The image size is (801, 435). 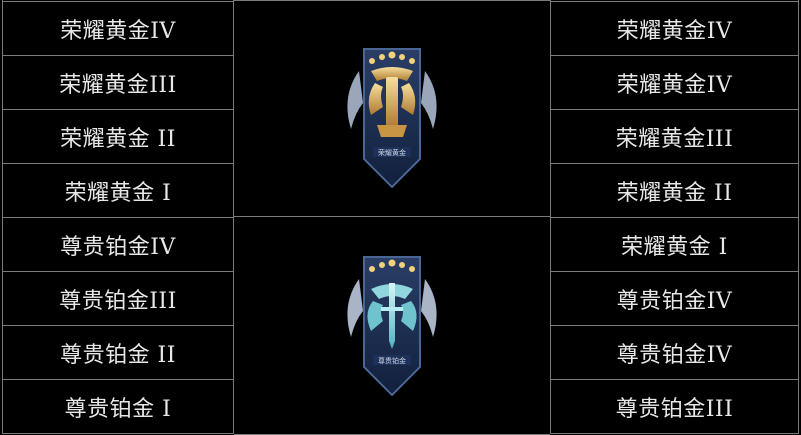 I want to click on svg-text: 荣耀黄金, so click(x=392, y=152).